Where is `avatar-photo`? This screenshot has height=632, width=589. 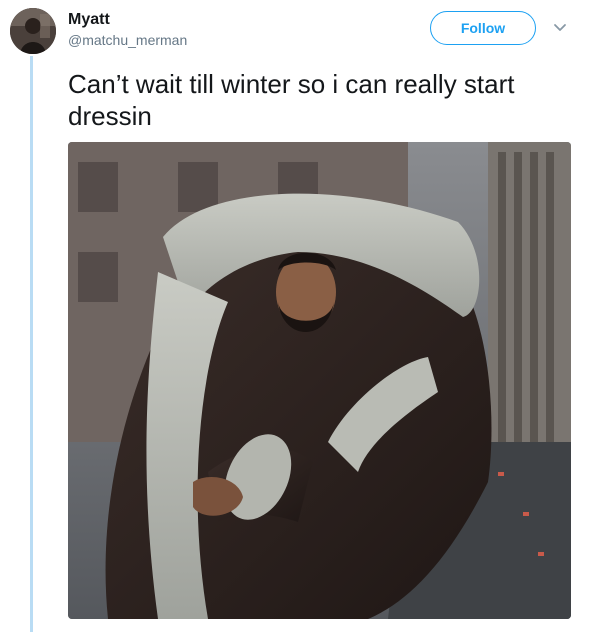
avatar-photo is located at coordinates (33, 31).